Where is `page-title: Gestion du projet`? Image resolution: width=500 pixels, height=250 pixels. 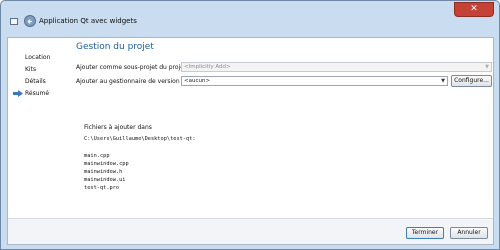 page-title: Gestion du projet is located at coordinates (115, 47).